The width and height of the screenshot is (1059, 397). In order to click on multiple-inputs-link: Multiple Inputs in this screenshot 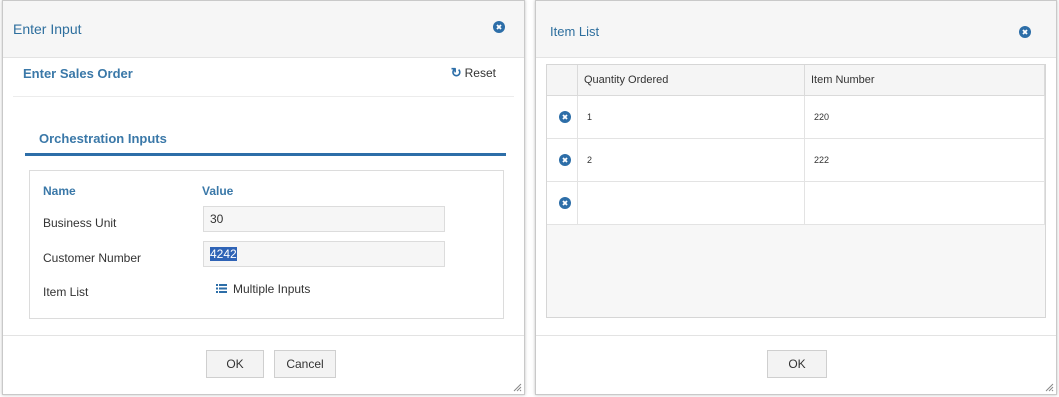, I will do `click(263, 289)`.